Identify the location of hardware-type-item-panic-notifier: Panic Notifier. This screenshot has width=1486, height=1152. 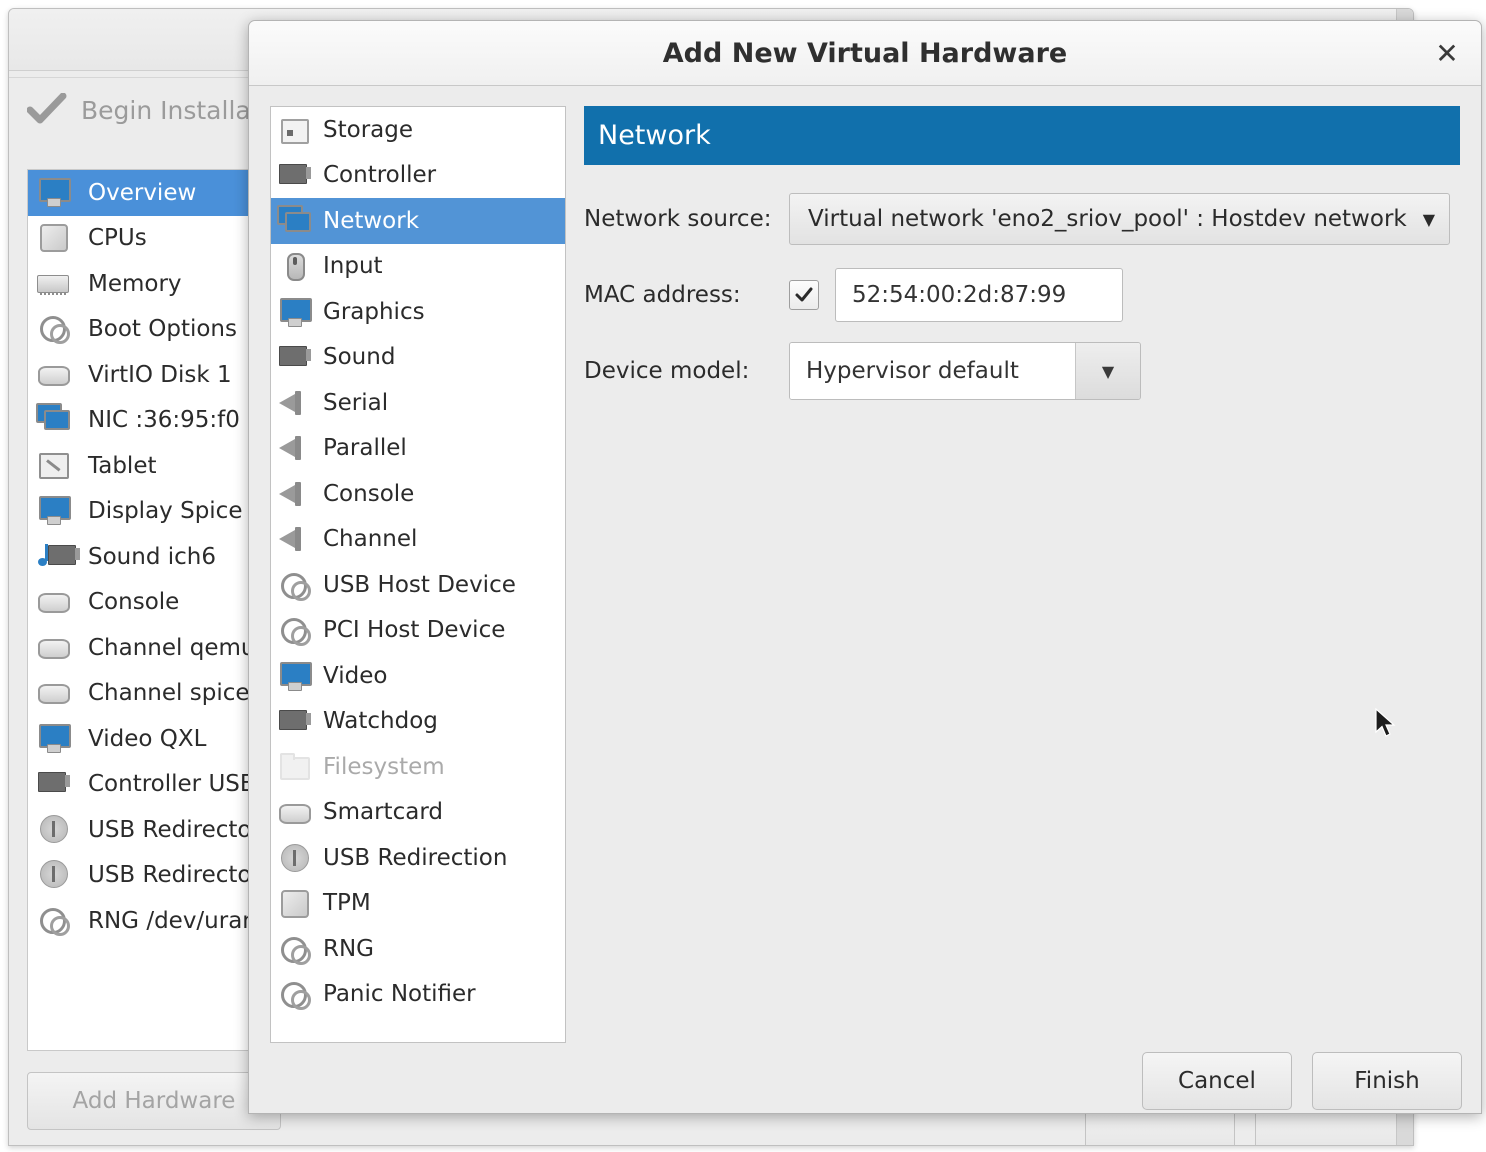
(418, 995).